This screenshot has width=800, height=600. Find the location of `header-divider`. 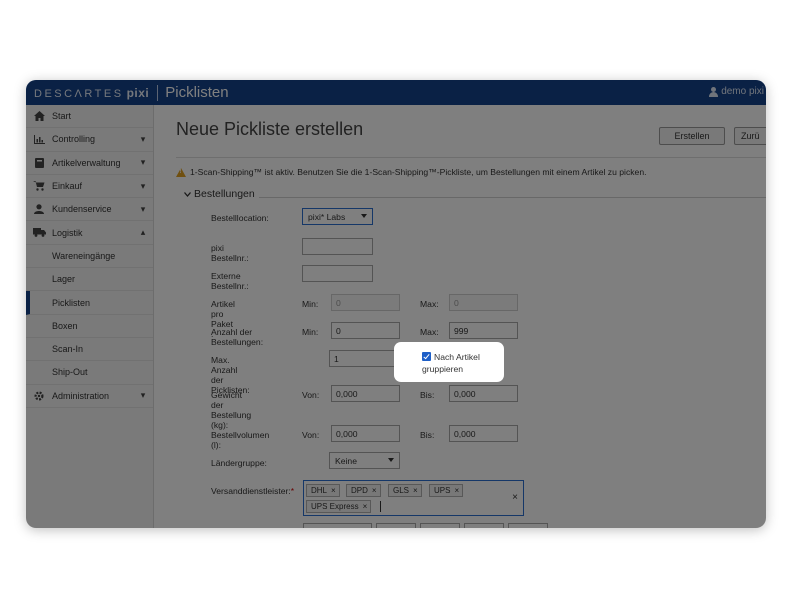

header-divider is located at coordinates (471, 157).